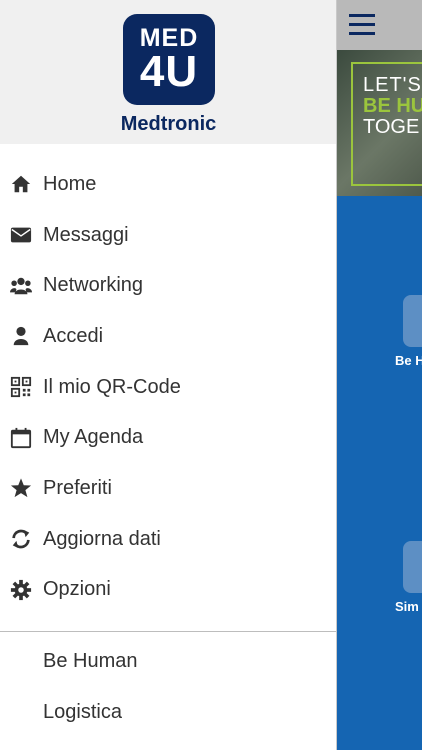 This screenshot has height=750, width=422. Describe the element at coordinates (21, 488) in the screenshot. I see `star-icon` at that location.